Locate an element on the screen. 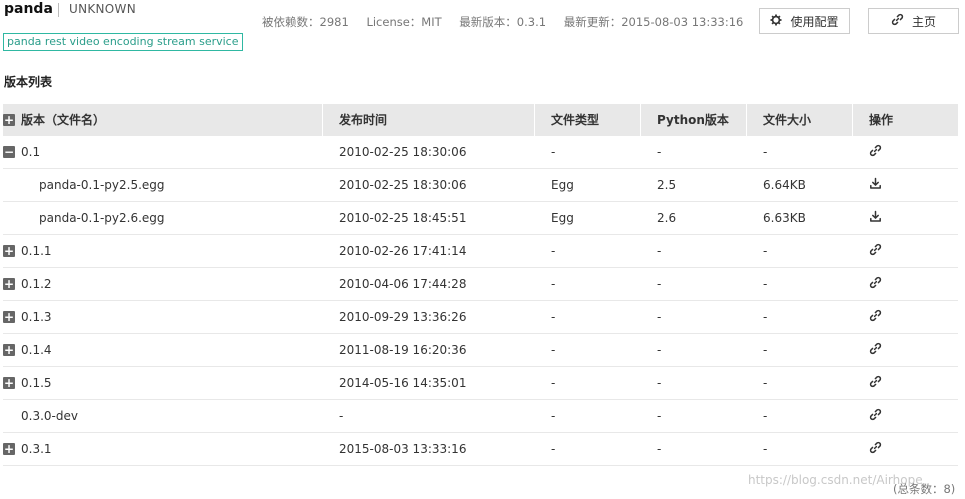  file-name: panda-0.1-py2.5.egg is located at coordinates (102, 185).